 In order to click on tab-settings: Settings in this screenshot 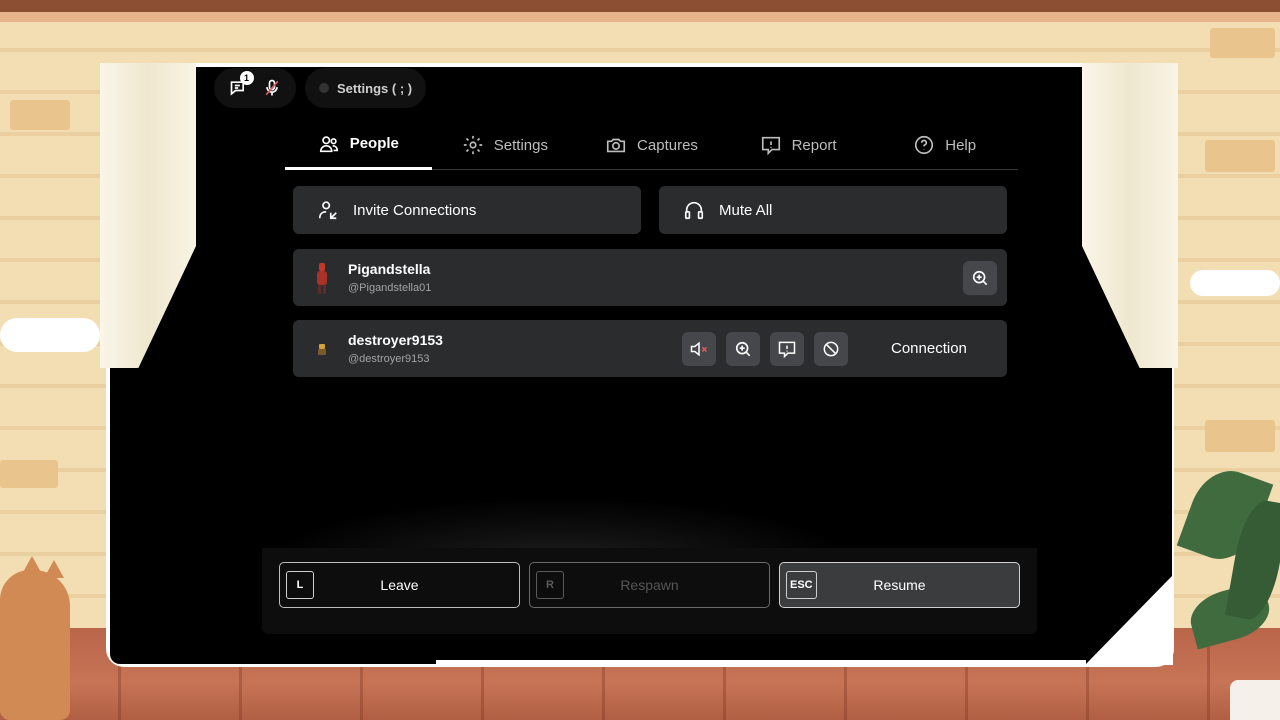, I will do `click(505, 145)`.